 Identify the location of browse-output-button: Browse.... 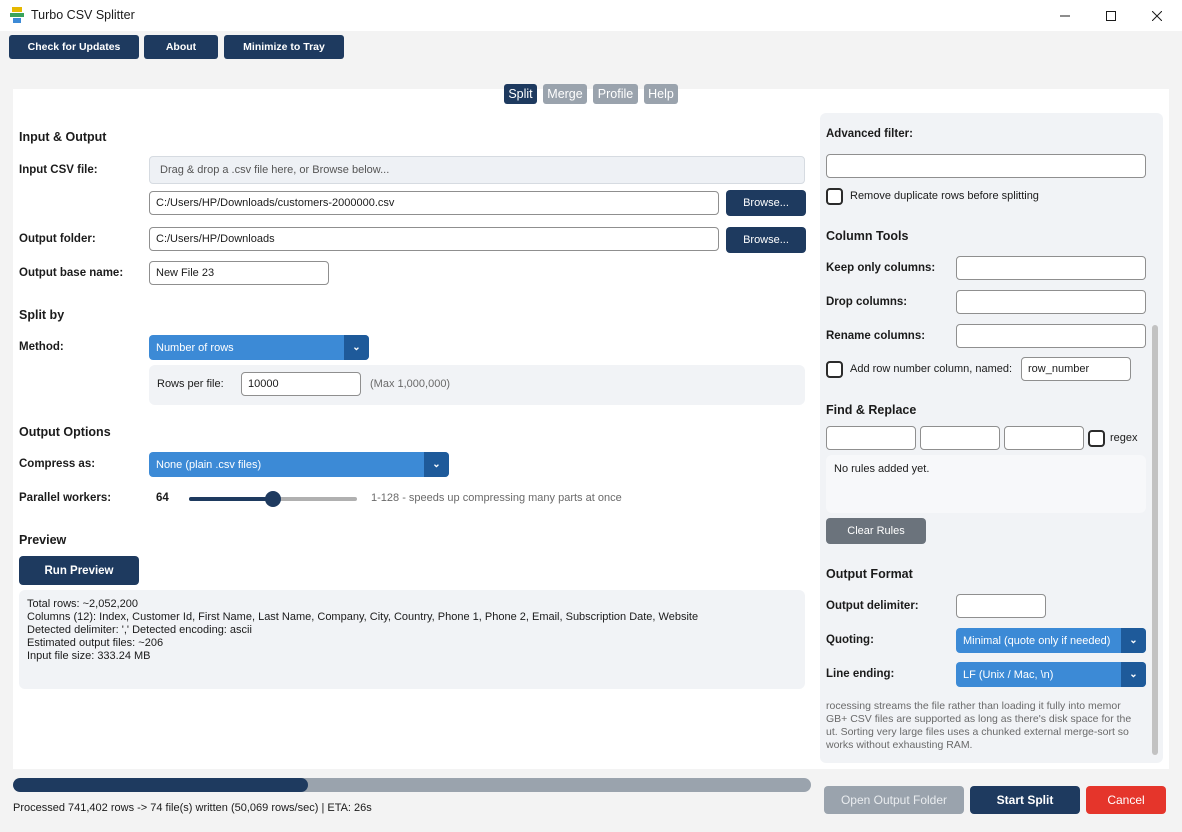
(766, 240).